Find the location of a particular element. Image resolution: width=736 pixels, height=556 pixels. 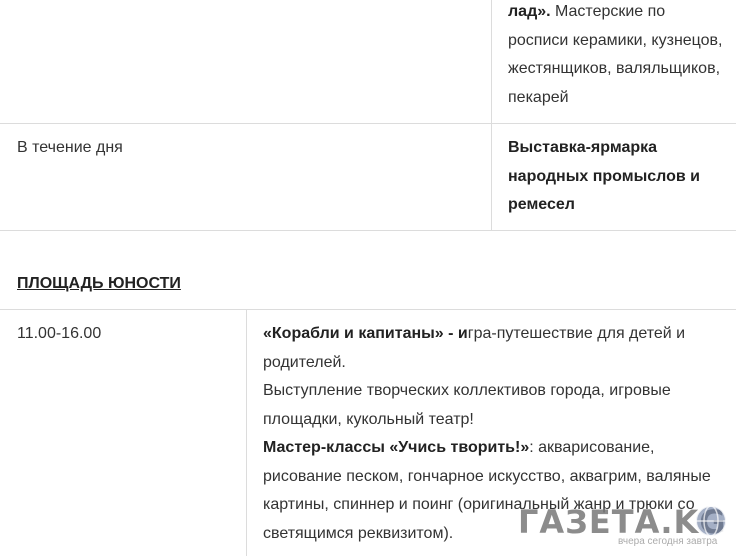

globe-icon is located at coordinates (711, 521).